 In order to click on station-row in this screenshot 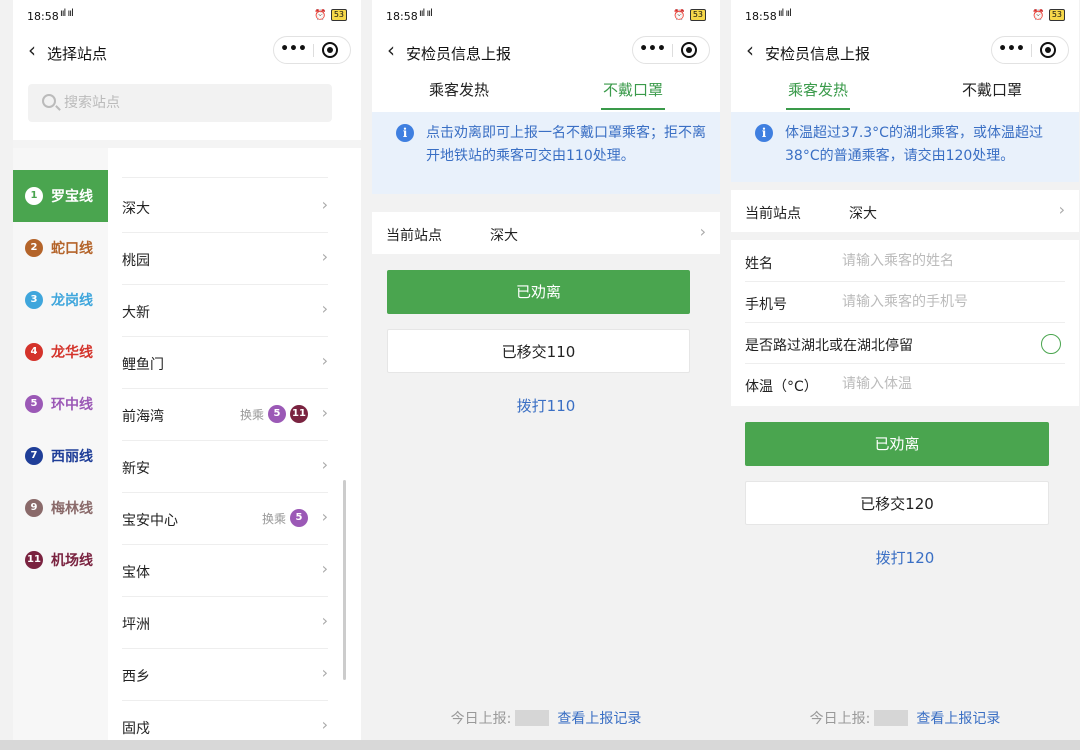, I will do `click(225, 152)`.